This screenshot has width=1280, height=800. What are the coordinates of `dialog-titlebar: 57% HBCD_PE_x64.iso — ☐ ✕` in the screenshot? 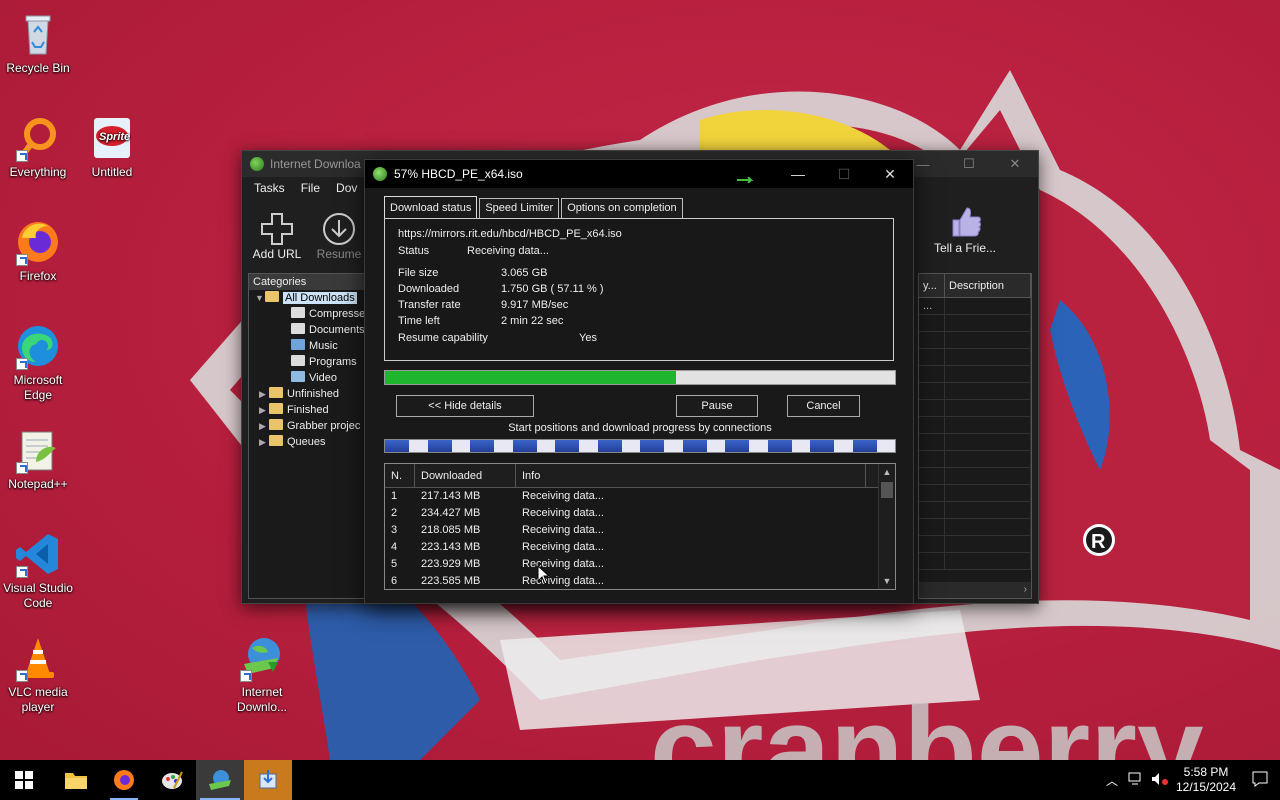 It's located at (639, 174).